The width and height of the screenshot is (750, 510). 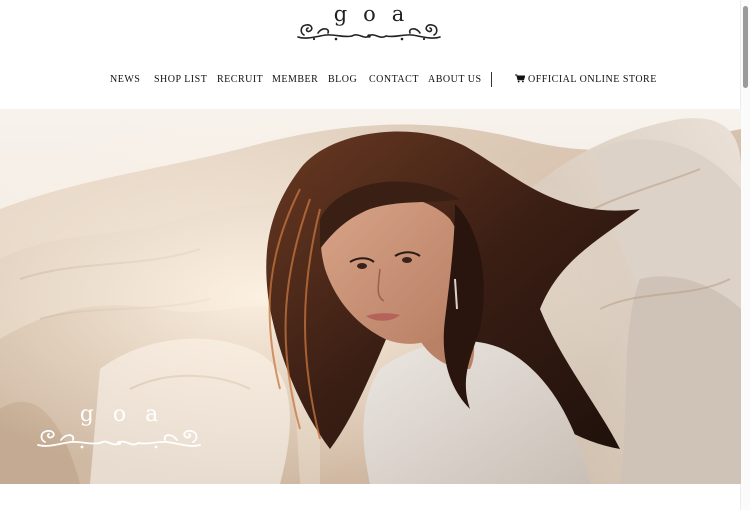 I want to click on nav-item-recruit: RECRUIT, so click(x=240, y=79).